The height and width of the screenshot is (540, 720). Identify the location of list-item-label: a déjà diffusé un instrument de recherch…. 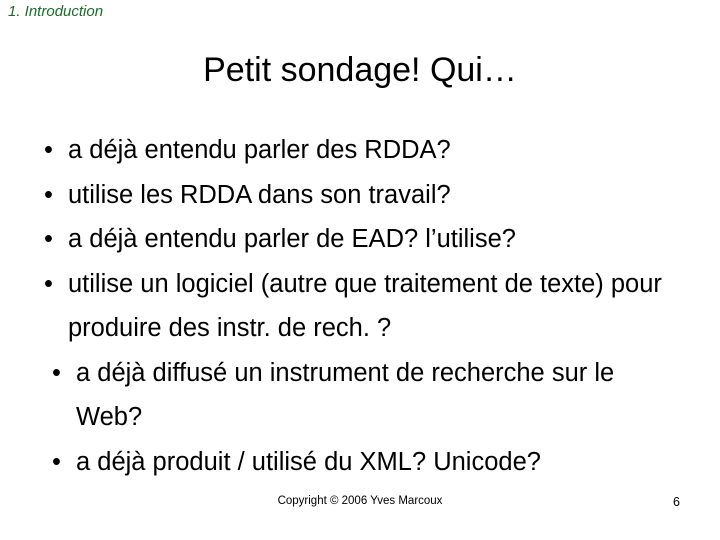
(345, 395).